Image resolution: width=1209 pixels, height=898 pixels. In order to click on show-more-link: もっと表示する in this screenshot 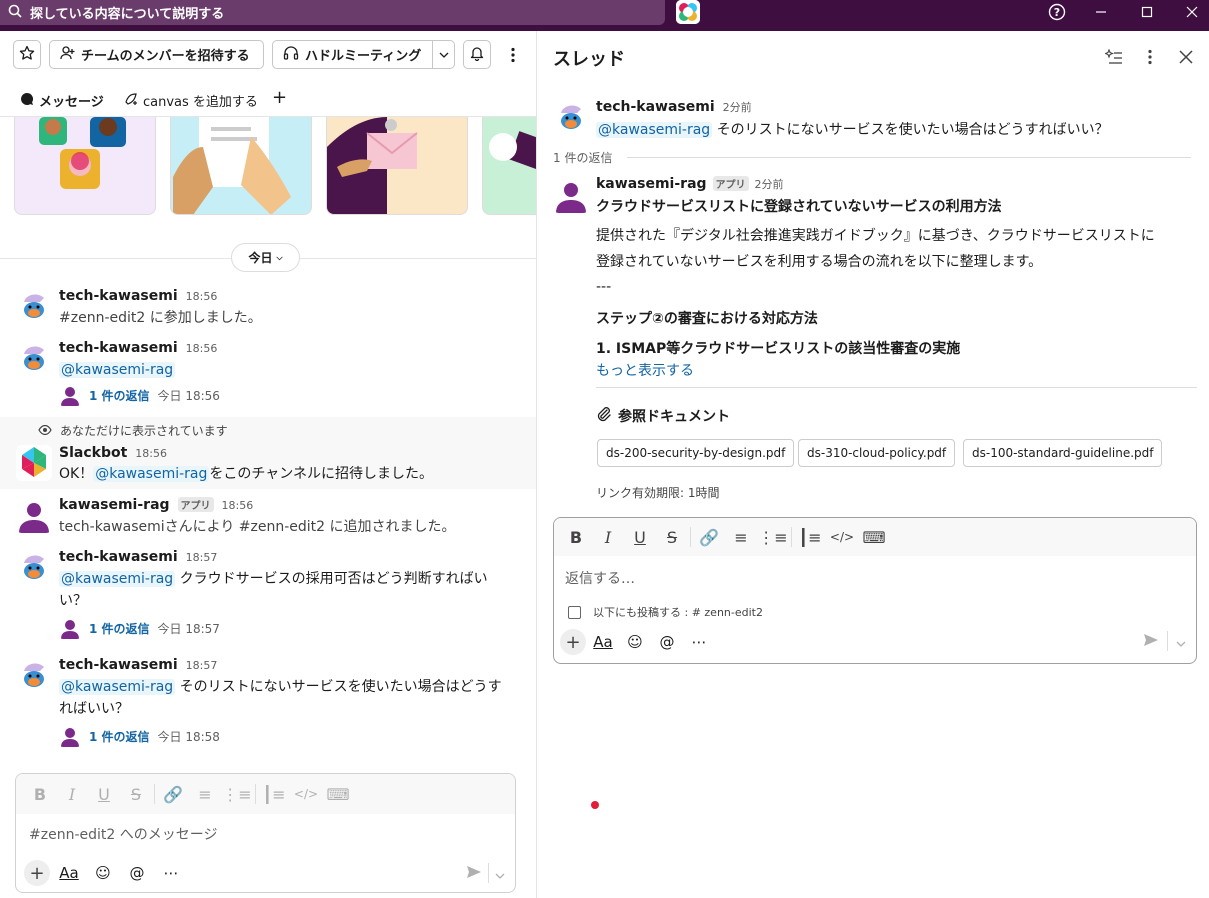, I will do `click(645, 370)`.